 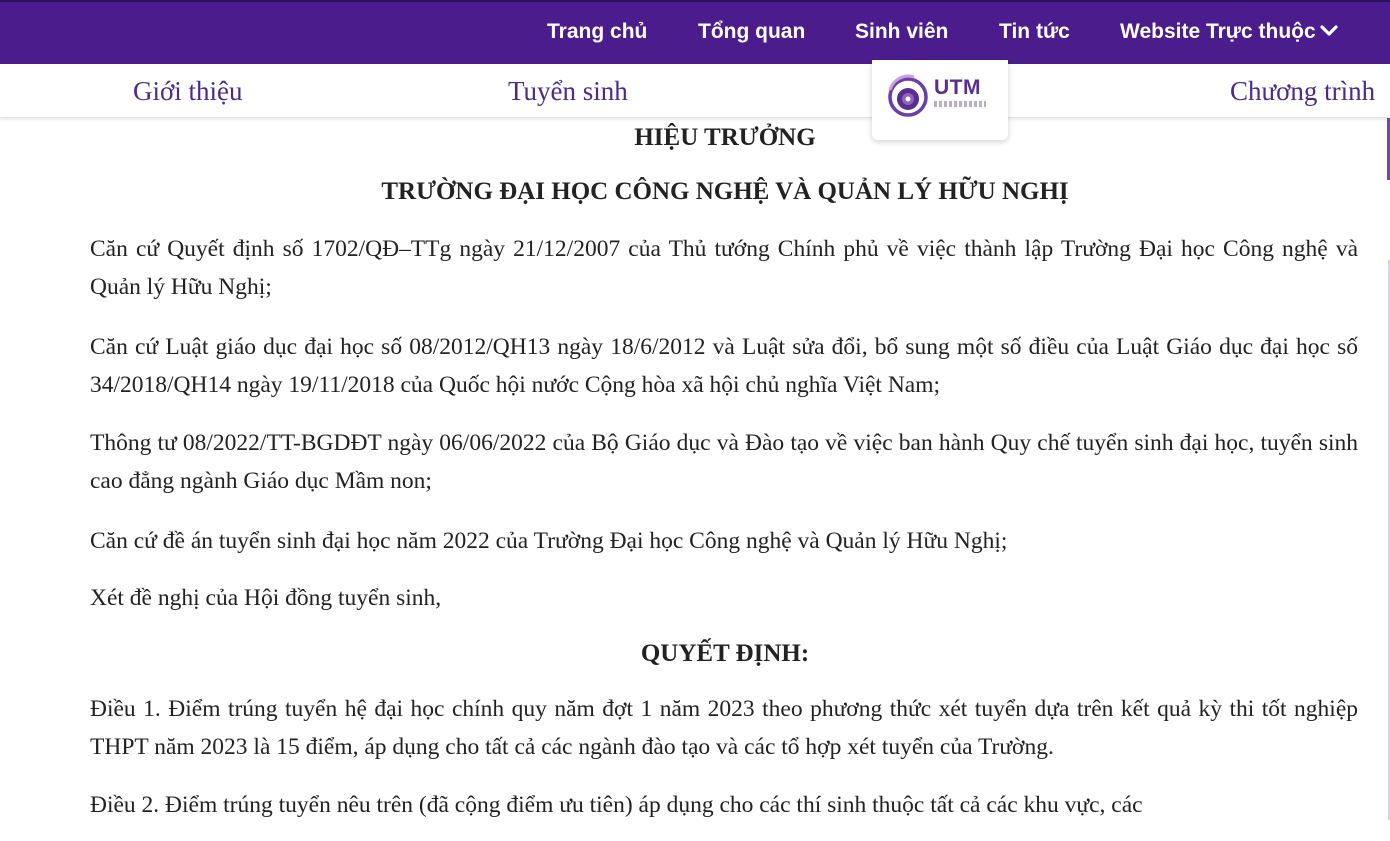 I want to click on sub-nav-bar: Giới thiệu Tuyển sinh Chương trình, so click(x=695, y=91).